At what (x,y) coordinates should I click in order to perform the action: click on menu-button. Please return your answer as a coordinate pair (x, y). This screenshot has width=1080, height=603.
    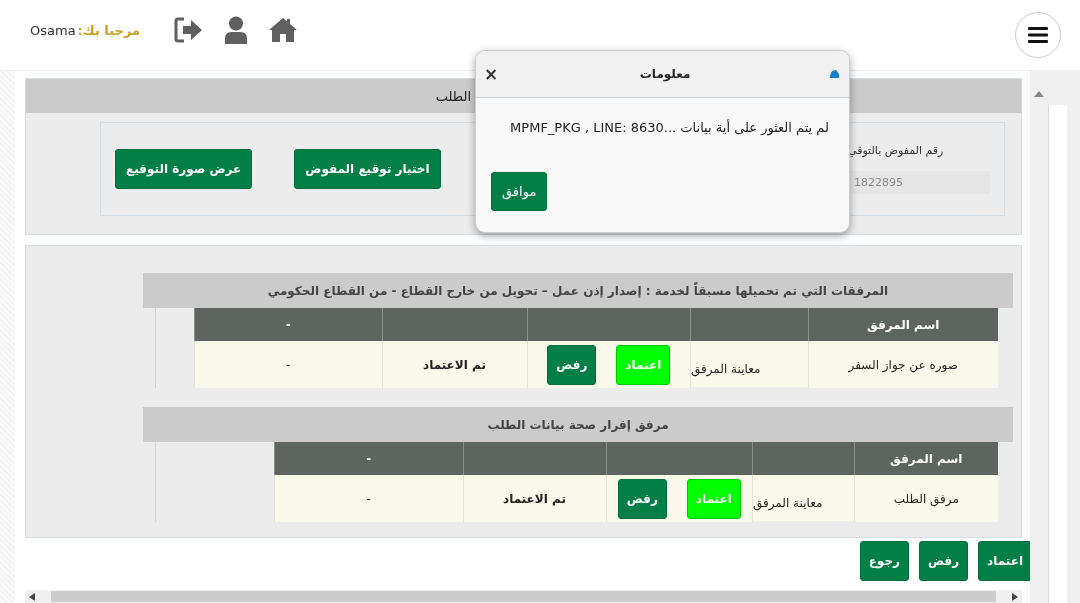
    Looking at the image, I should click on (1038, 35).